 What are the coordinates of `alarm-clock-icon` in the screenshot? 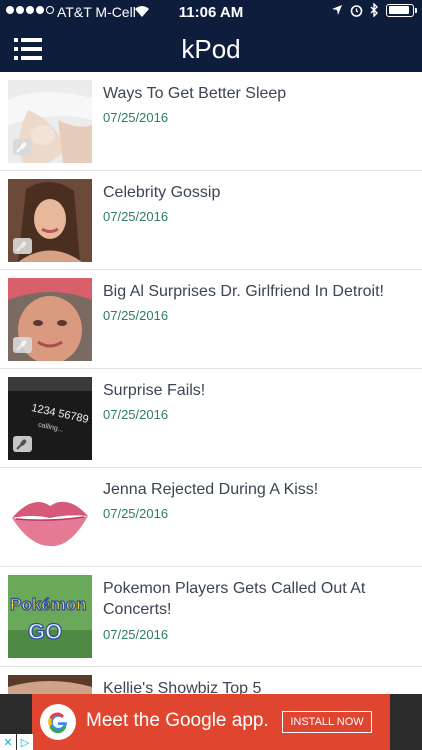 It's located at (356, 10).